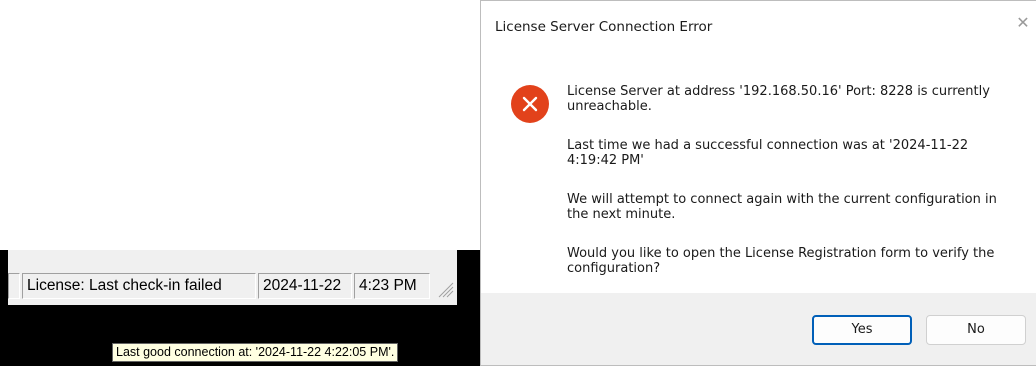  What do you see at coordinates (139, 286) in the screenshot?
I see `status-license: License: Last check-in failed` at bounding box center [139, 286].